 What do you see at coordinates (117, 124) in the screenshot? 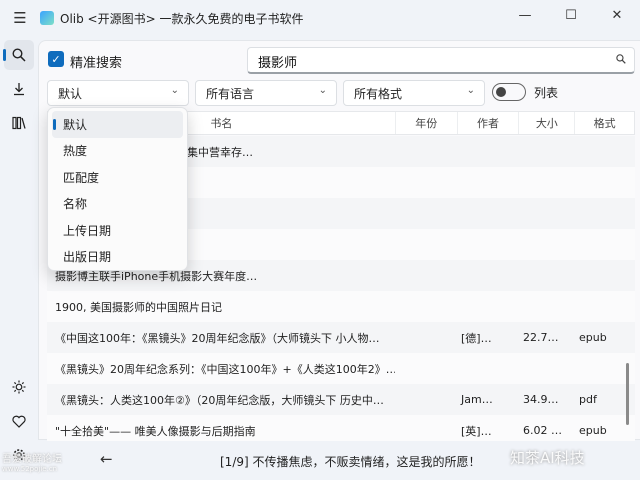
I see `sort-option-default: 默认` at bounding box center [117, 124].